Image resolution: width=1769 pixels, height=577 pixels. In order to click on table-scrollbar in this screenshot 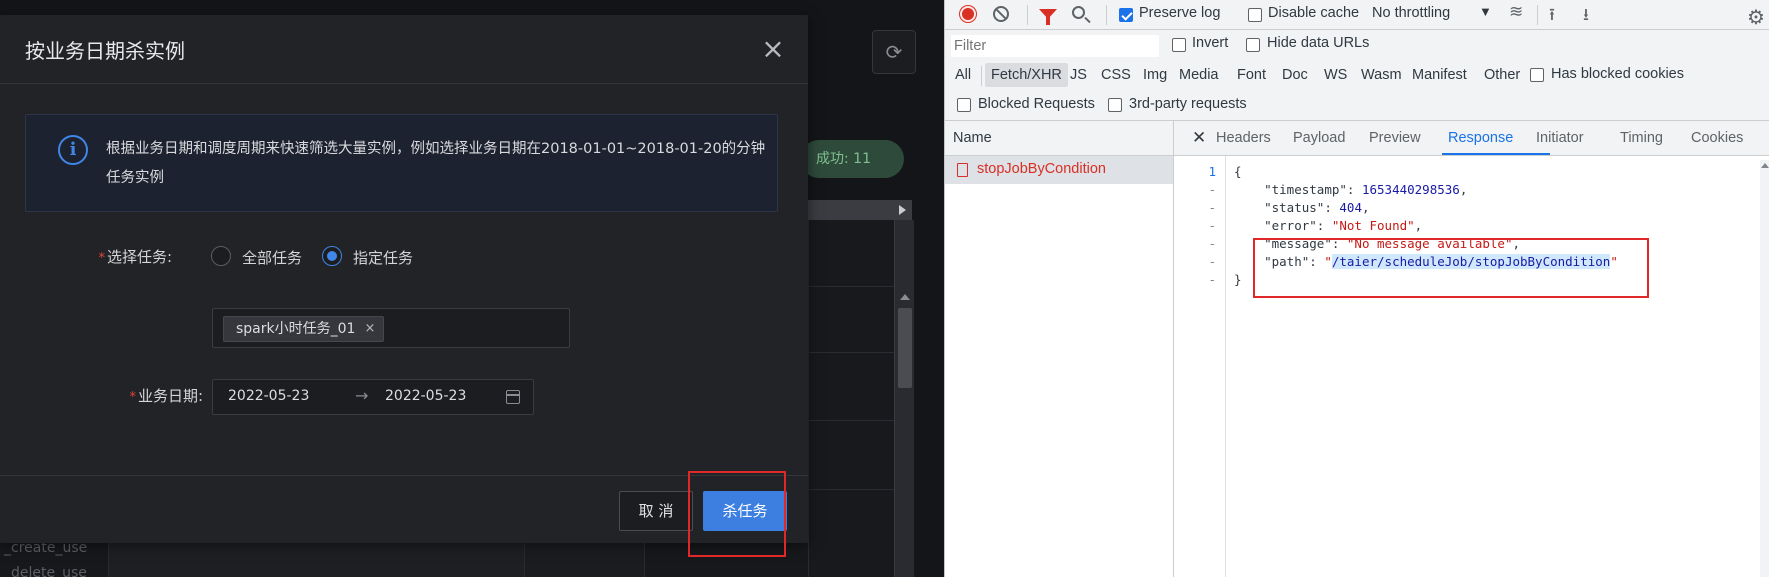, I will do `click(904, 398)`.